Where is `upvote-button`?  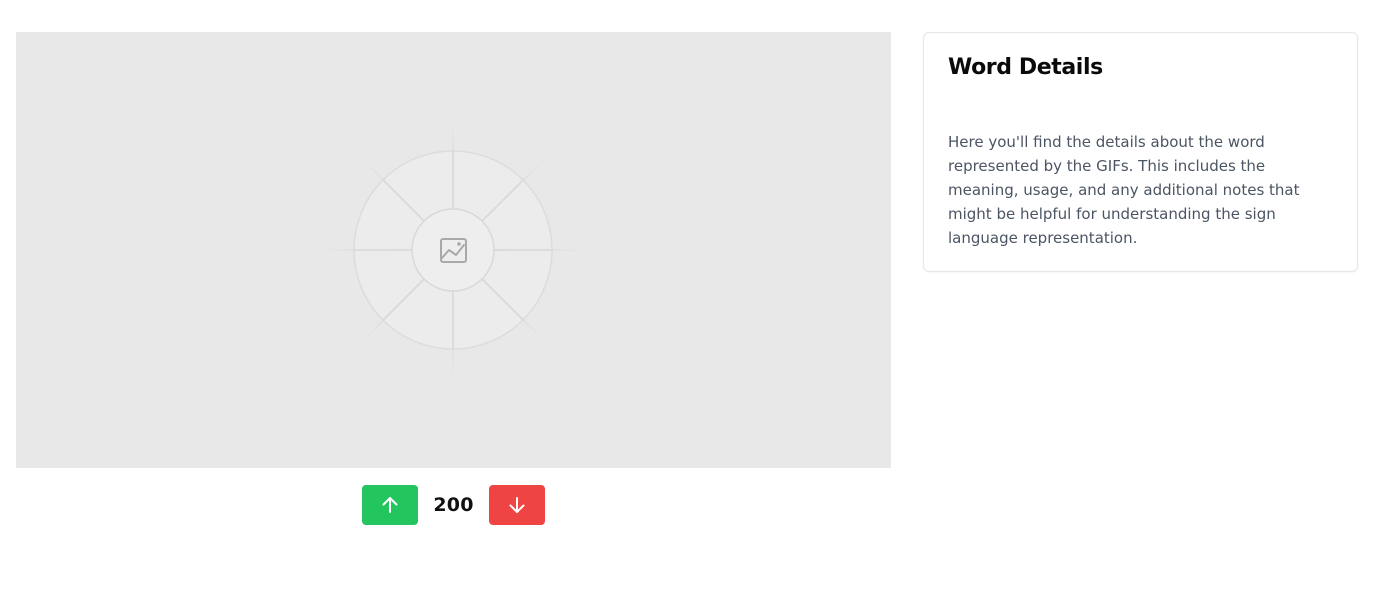 upvote-button is located at coordinates (390, 505).